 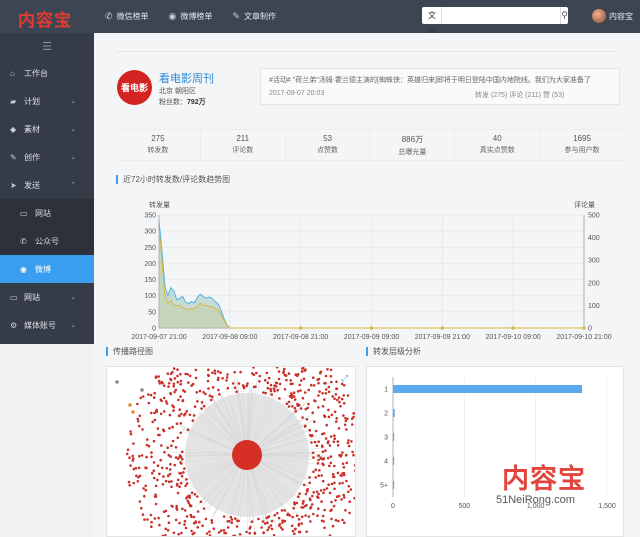 I want to click on nav-weibo-rank: ◉ 微博榜单, so click(x=191, y=16).